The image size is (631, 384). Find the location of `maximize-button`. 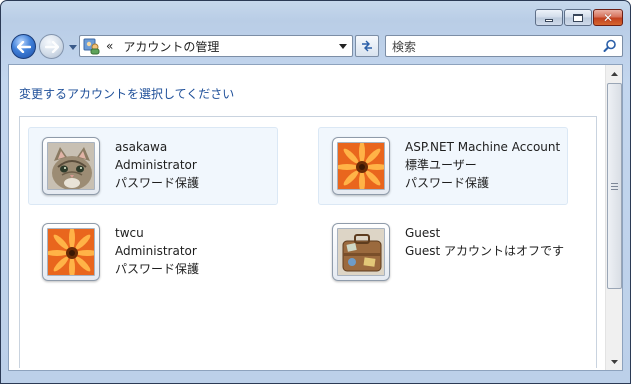

maximize-button is located at coordinates (578, 17).